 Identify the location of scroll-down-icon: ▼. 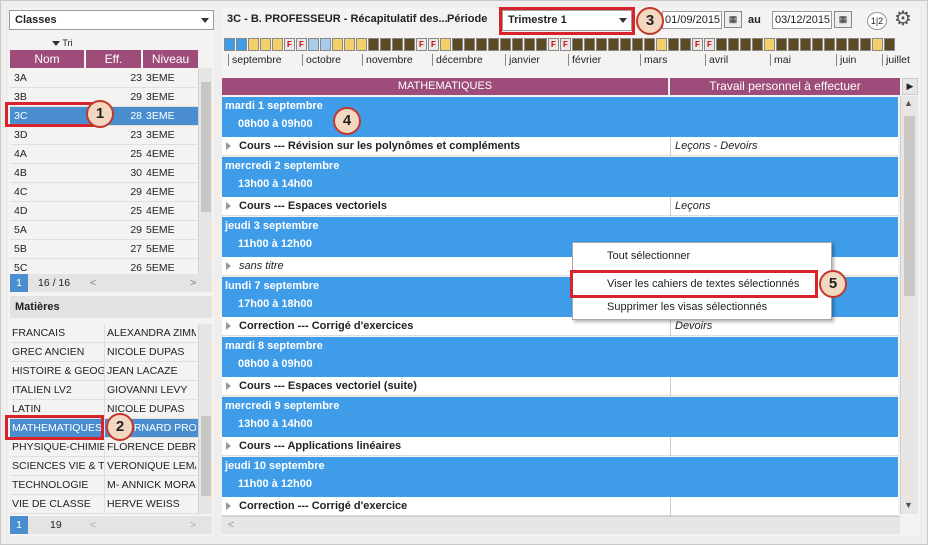
(908, 505).